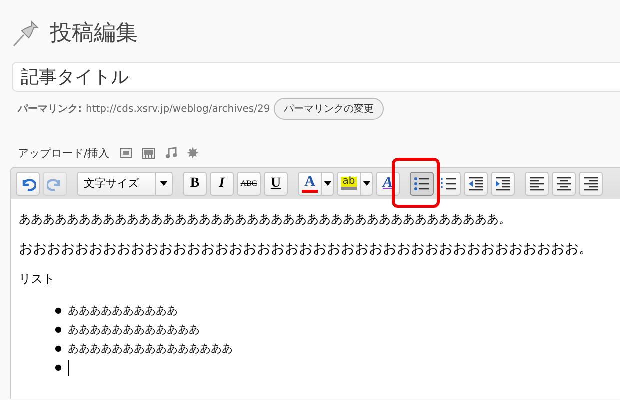 The image size is (620, 400). Describe the element at coordinates (316, 77) in the screenshot. I see `post-title-field: 記事タイトル` at that location.